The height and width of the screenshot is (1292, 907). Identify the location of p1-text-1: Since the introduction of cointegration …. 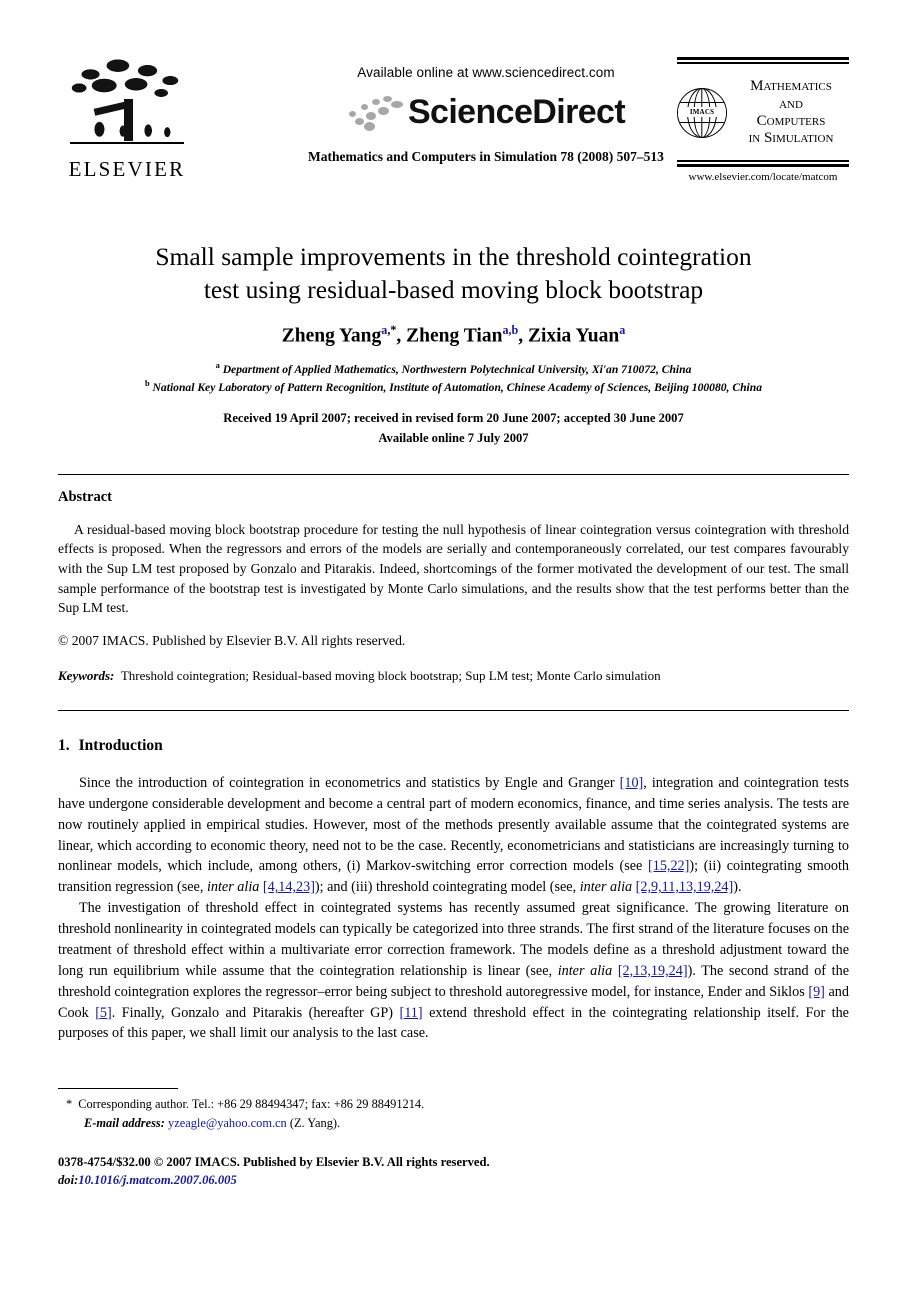
(349, 782).